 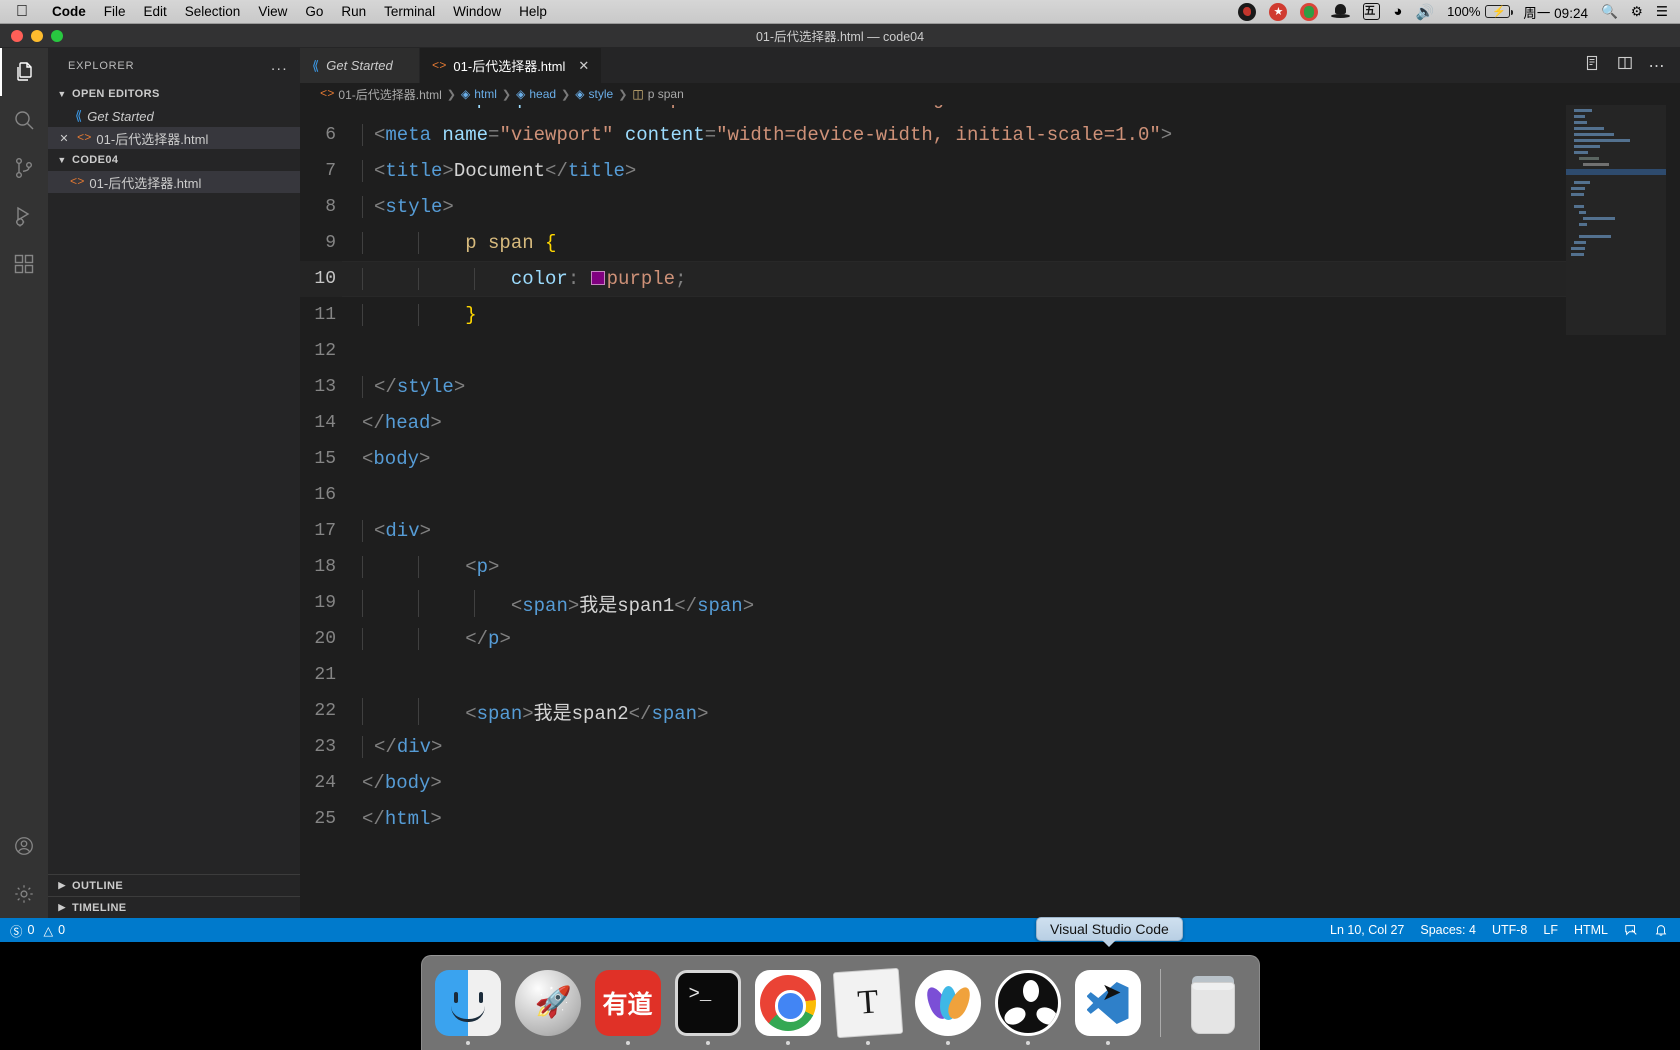 What do you see at coordinates (1367, 930) in the screenshot?
I see `status-cursor-position: Ln 10, Col 27` at bounding box center [1367, 930].